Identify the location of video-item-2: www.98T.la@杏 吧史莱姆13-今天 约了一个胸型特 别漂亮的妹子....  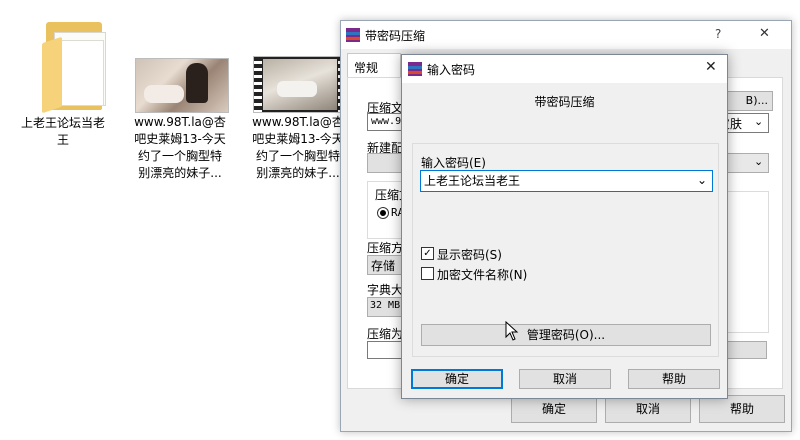
(298, 92).